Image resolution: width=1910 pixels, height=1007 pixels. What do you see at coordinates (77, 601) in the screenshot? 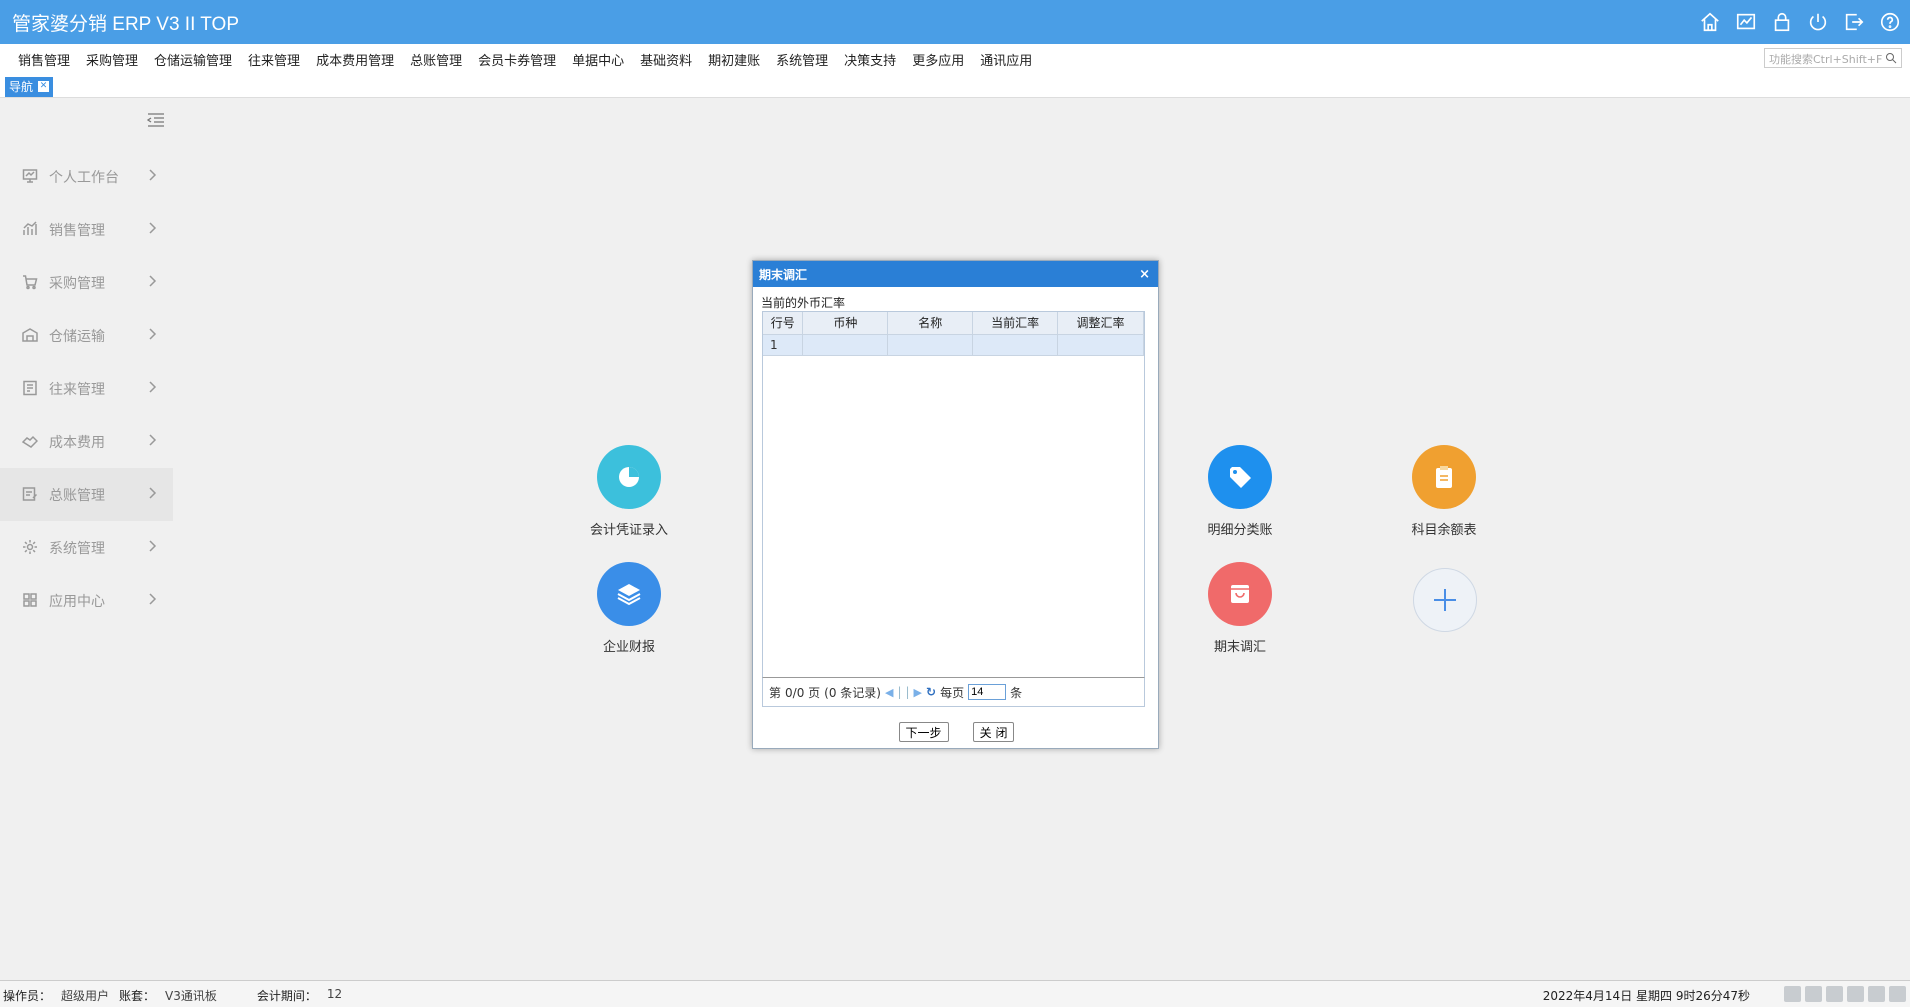
I see `sidebar-item-label: 应用中心` at bounding box center [77, 601].